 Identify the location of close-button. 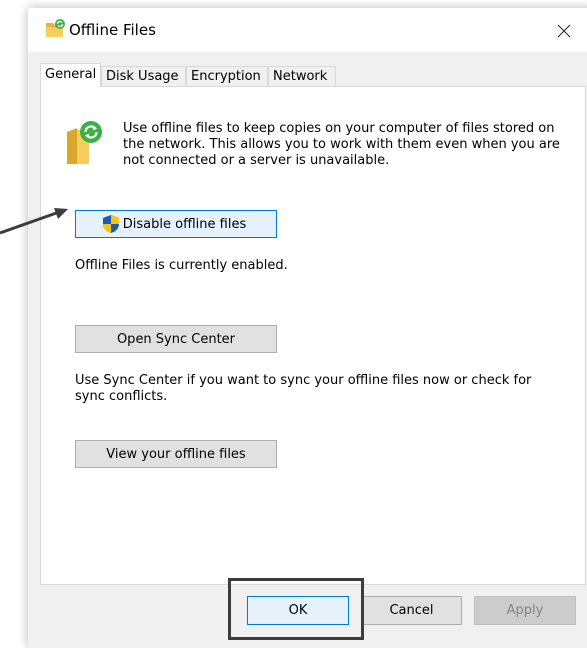
(564, 31).